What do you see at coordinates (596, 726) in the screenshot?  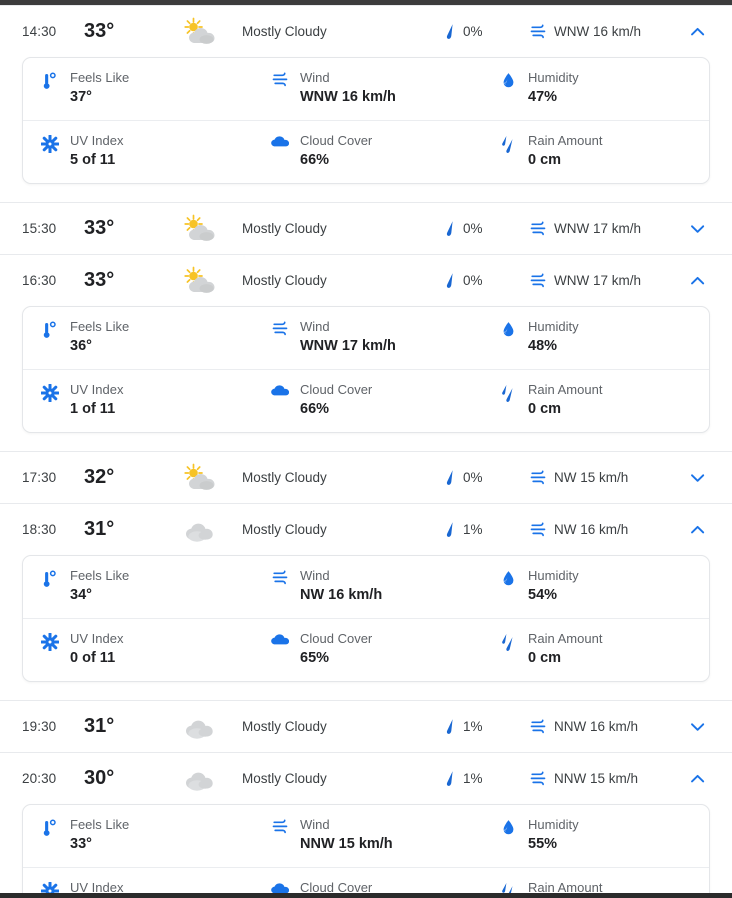 I see `wind-value: NNW 16 km/h` at bounding box center [596, 726].